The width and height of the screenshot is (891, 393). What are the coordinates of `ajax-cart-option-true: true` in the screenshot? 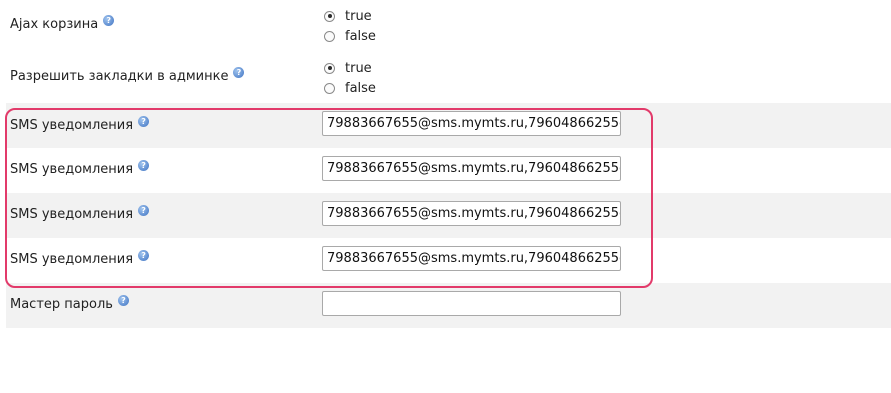 It's located at (348, 16).